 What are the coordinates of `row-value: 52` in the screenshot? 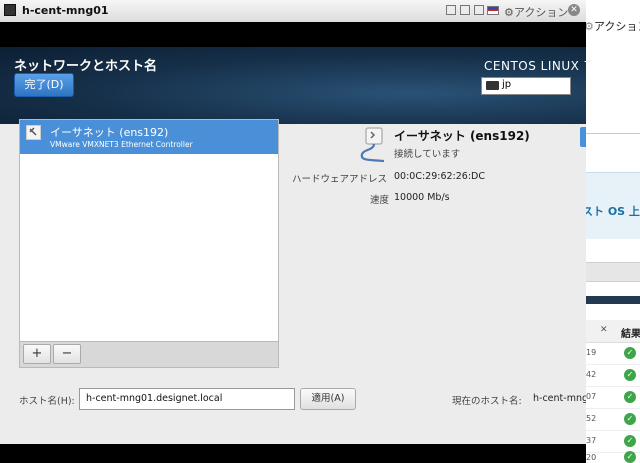 It's located at (591, 418).